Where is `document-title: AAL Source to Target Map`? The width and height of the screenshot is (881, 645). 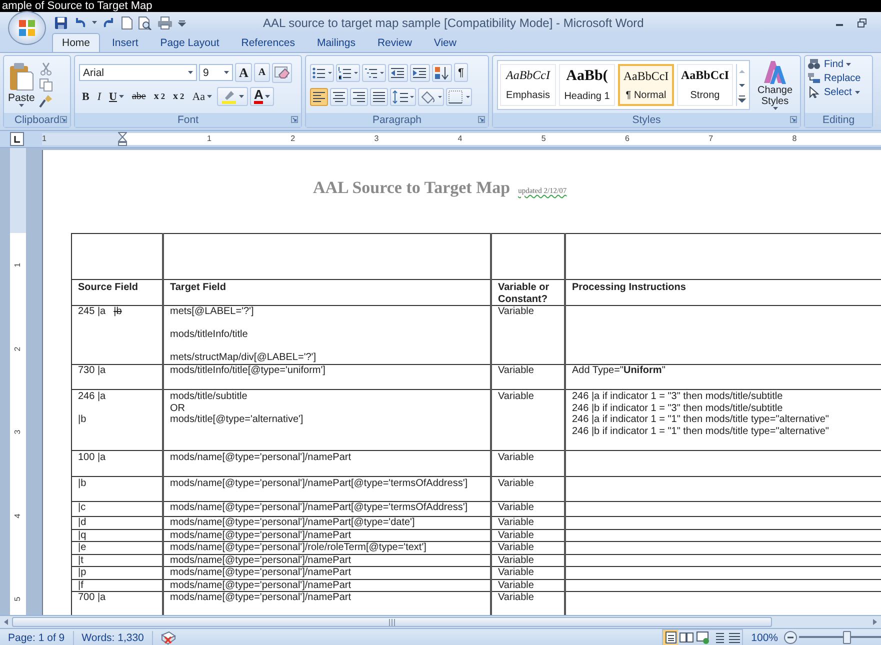
document-title: AAL Source to Target Map is located at coordinates (411, 188).